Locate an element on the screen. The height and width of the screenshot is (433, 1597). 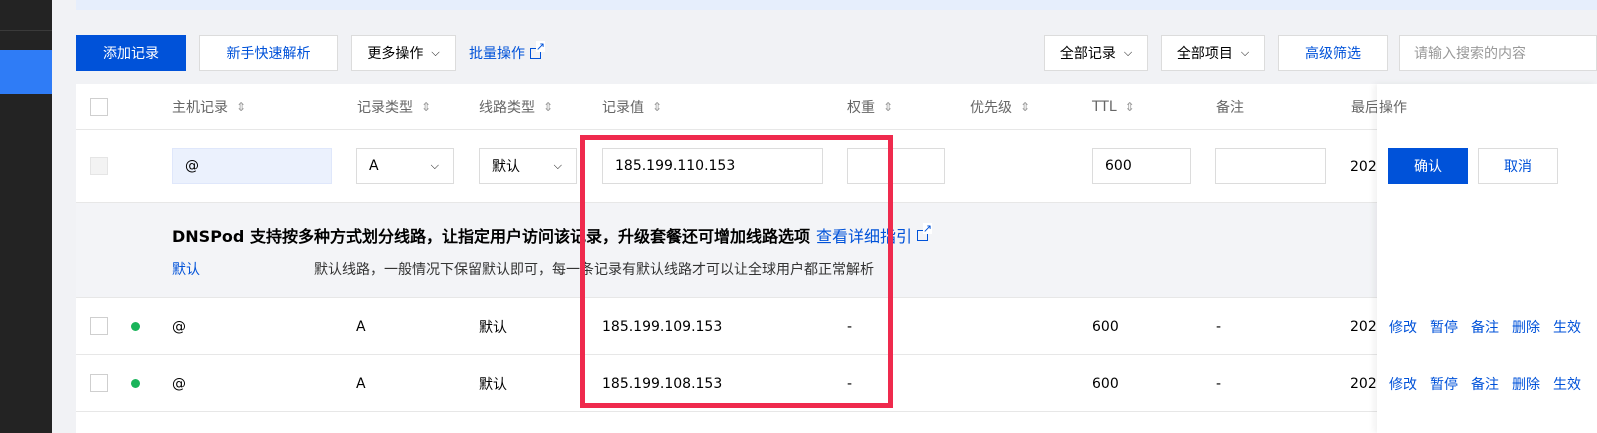
batch-ops-label: 批量操作 is located at coordinates (497, 54).